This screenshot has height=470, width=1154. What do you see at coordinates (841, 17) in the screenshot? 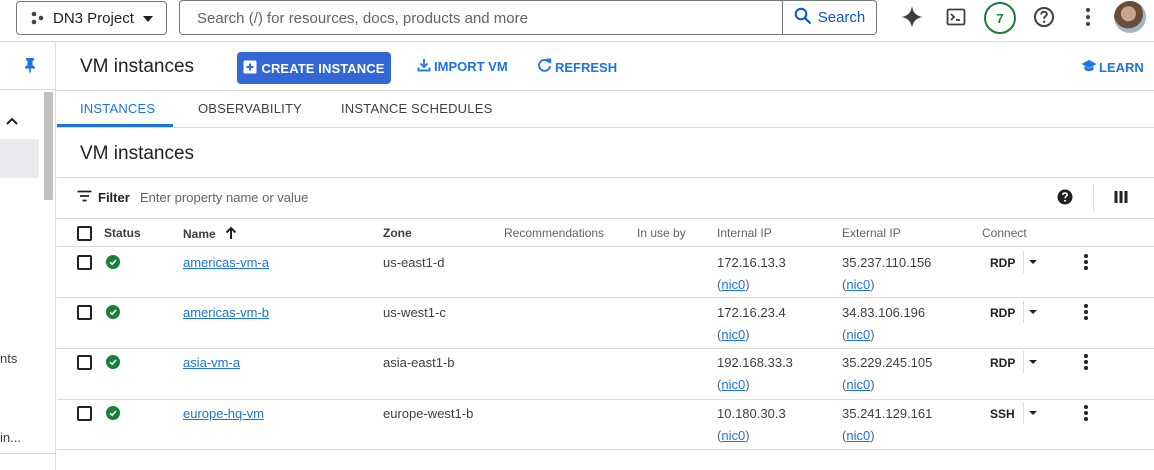
I see `search-button-label: Search` at bounding box center [841, 17].